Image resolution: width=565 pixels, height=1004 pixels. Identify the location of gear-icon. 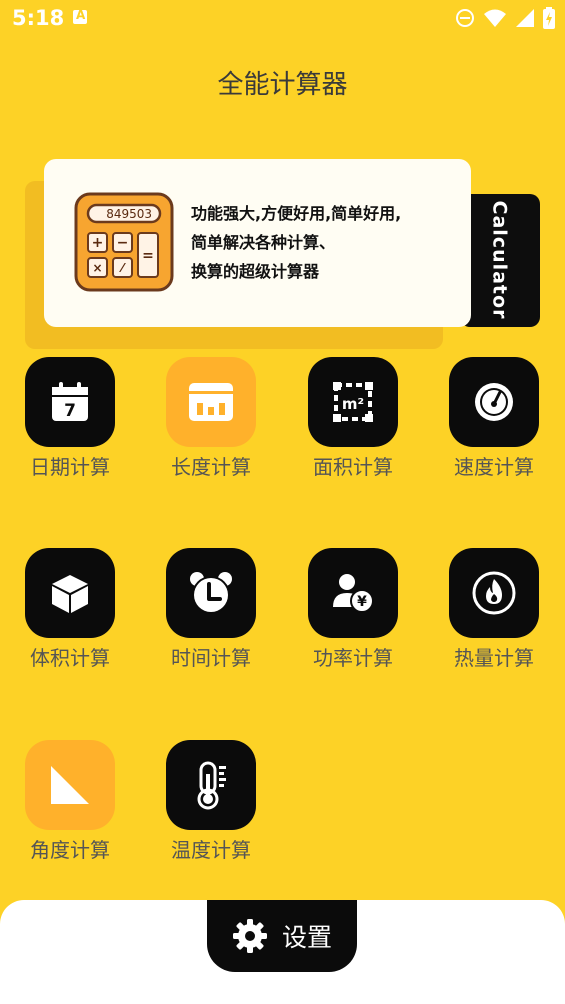
(249, 936).